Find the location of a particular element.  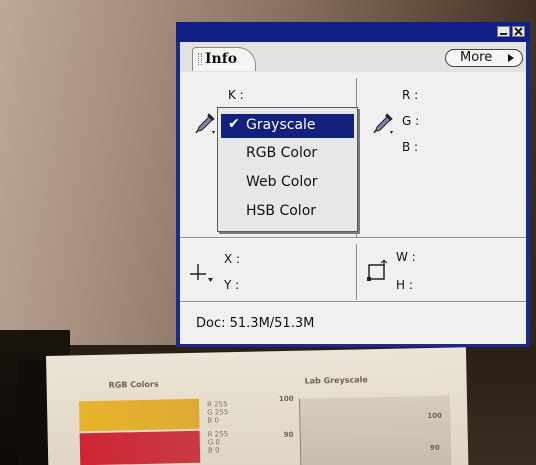

readout-k: K : is located at coordinates (236, 95).